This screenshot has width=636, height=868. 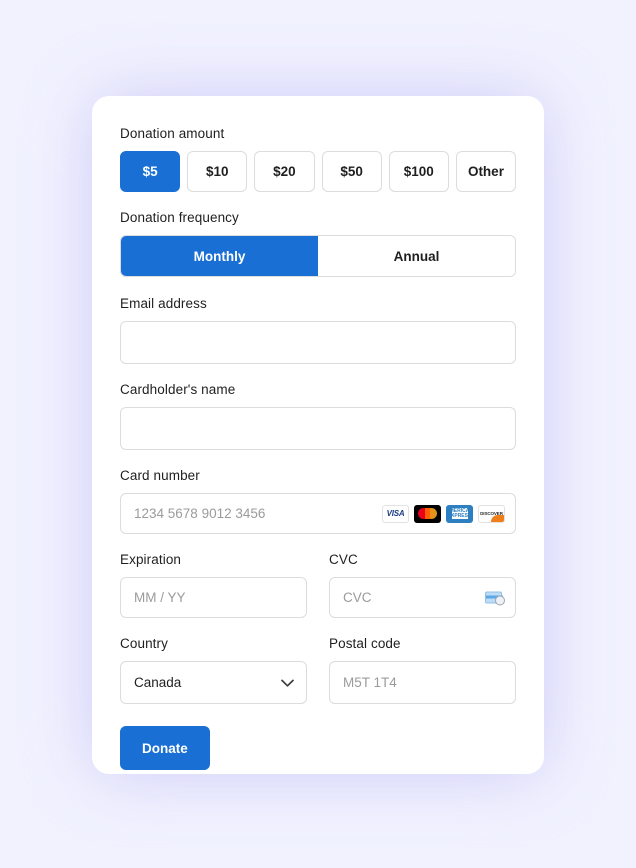 What do you see at coordinates (500, 600) in the screenshot?
I see `cvc-code-circle` at bounding box center [500, 600].